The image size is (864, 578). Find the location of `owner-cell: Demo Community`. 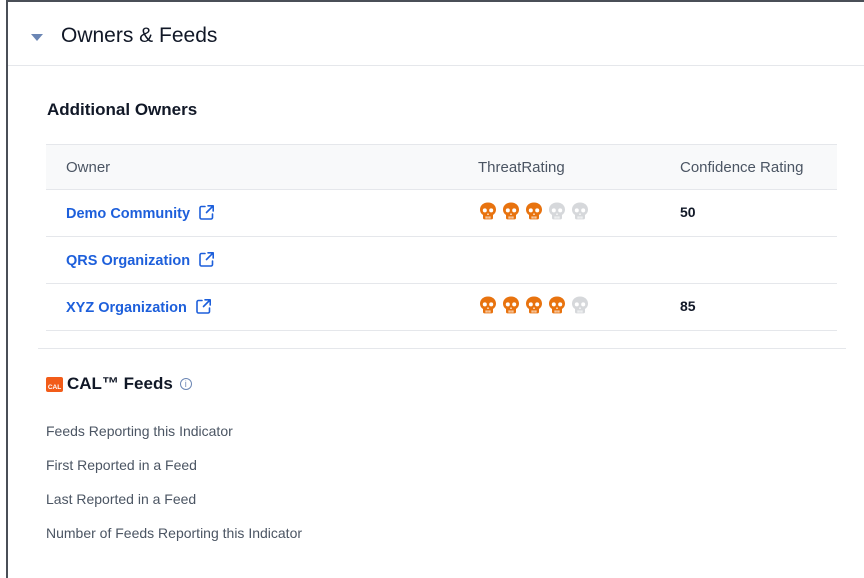

owner-cell: Demo Community is located at coordinates (140, 214).